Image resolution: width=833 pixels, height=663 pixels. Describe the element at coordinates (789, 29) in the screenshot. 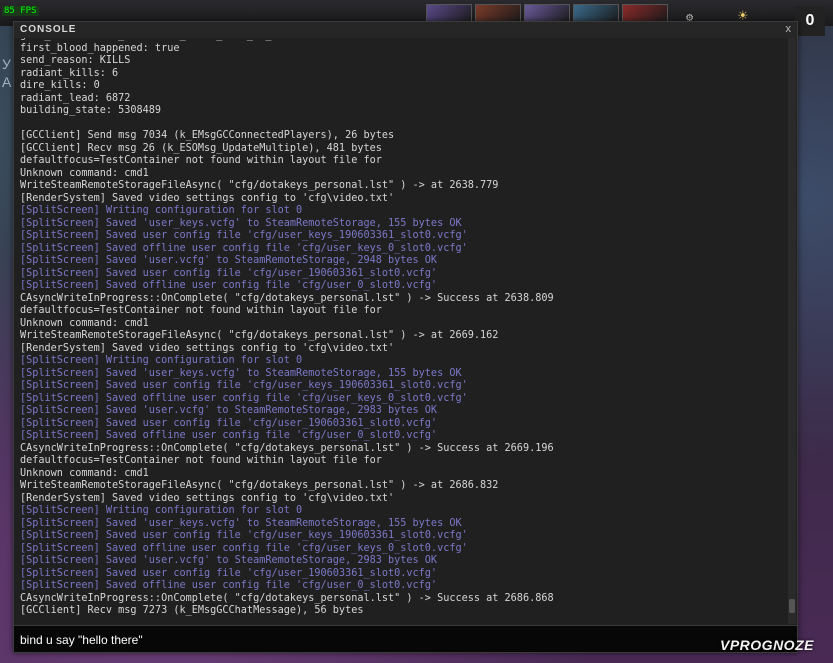

I see `close-icon: x` at that location.